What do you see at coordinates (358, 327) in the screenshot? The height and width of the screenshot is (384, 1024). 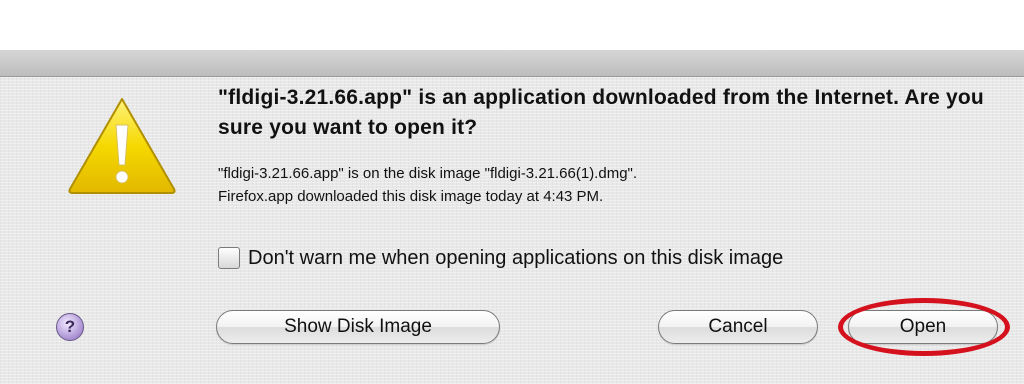 I see `show-disk-image-button: Show Disk Image` at bounding box center [358, 327].